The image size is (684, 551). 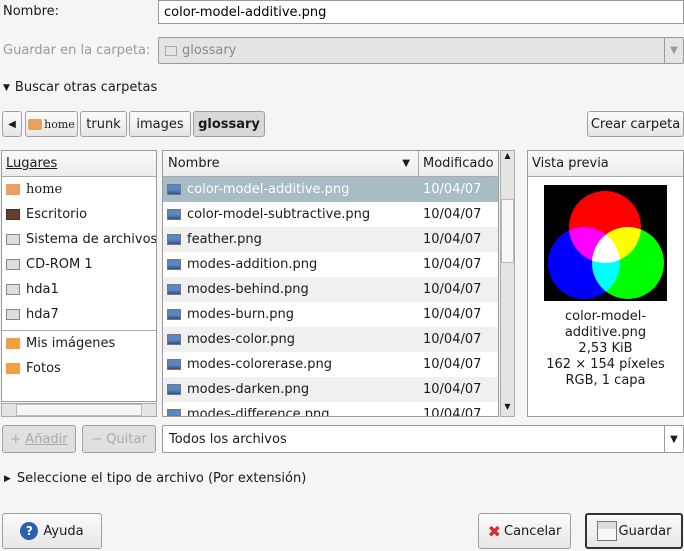 I want to click on place-label: home, so click(x=44, y=189).